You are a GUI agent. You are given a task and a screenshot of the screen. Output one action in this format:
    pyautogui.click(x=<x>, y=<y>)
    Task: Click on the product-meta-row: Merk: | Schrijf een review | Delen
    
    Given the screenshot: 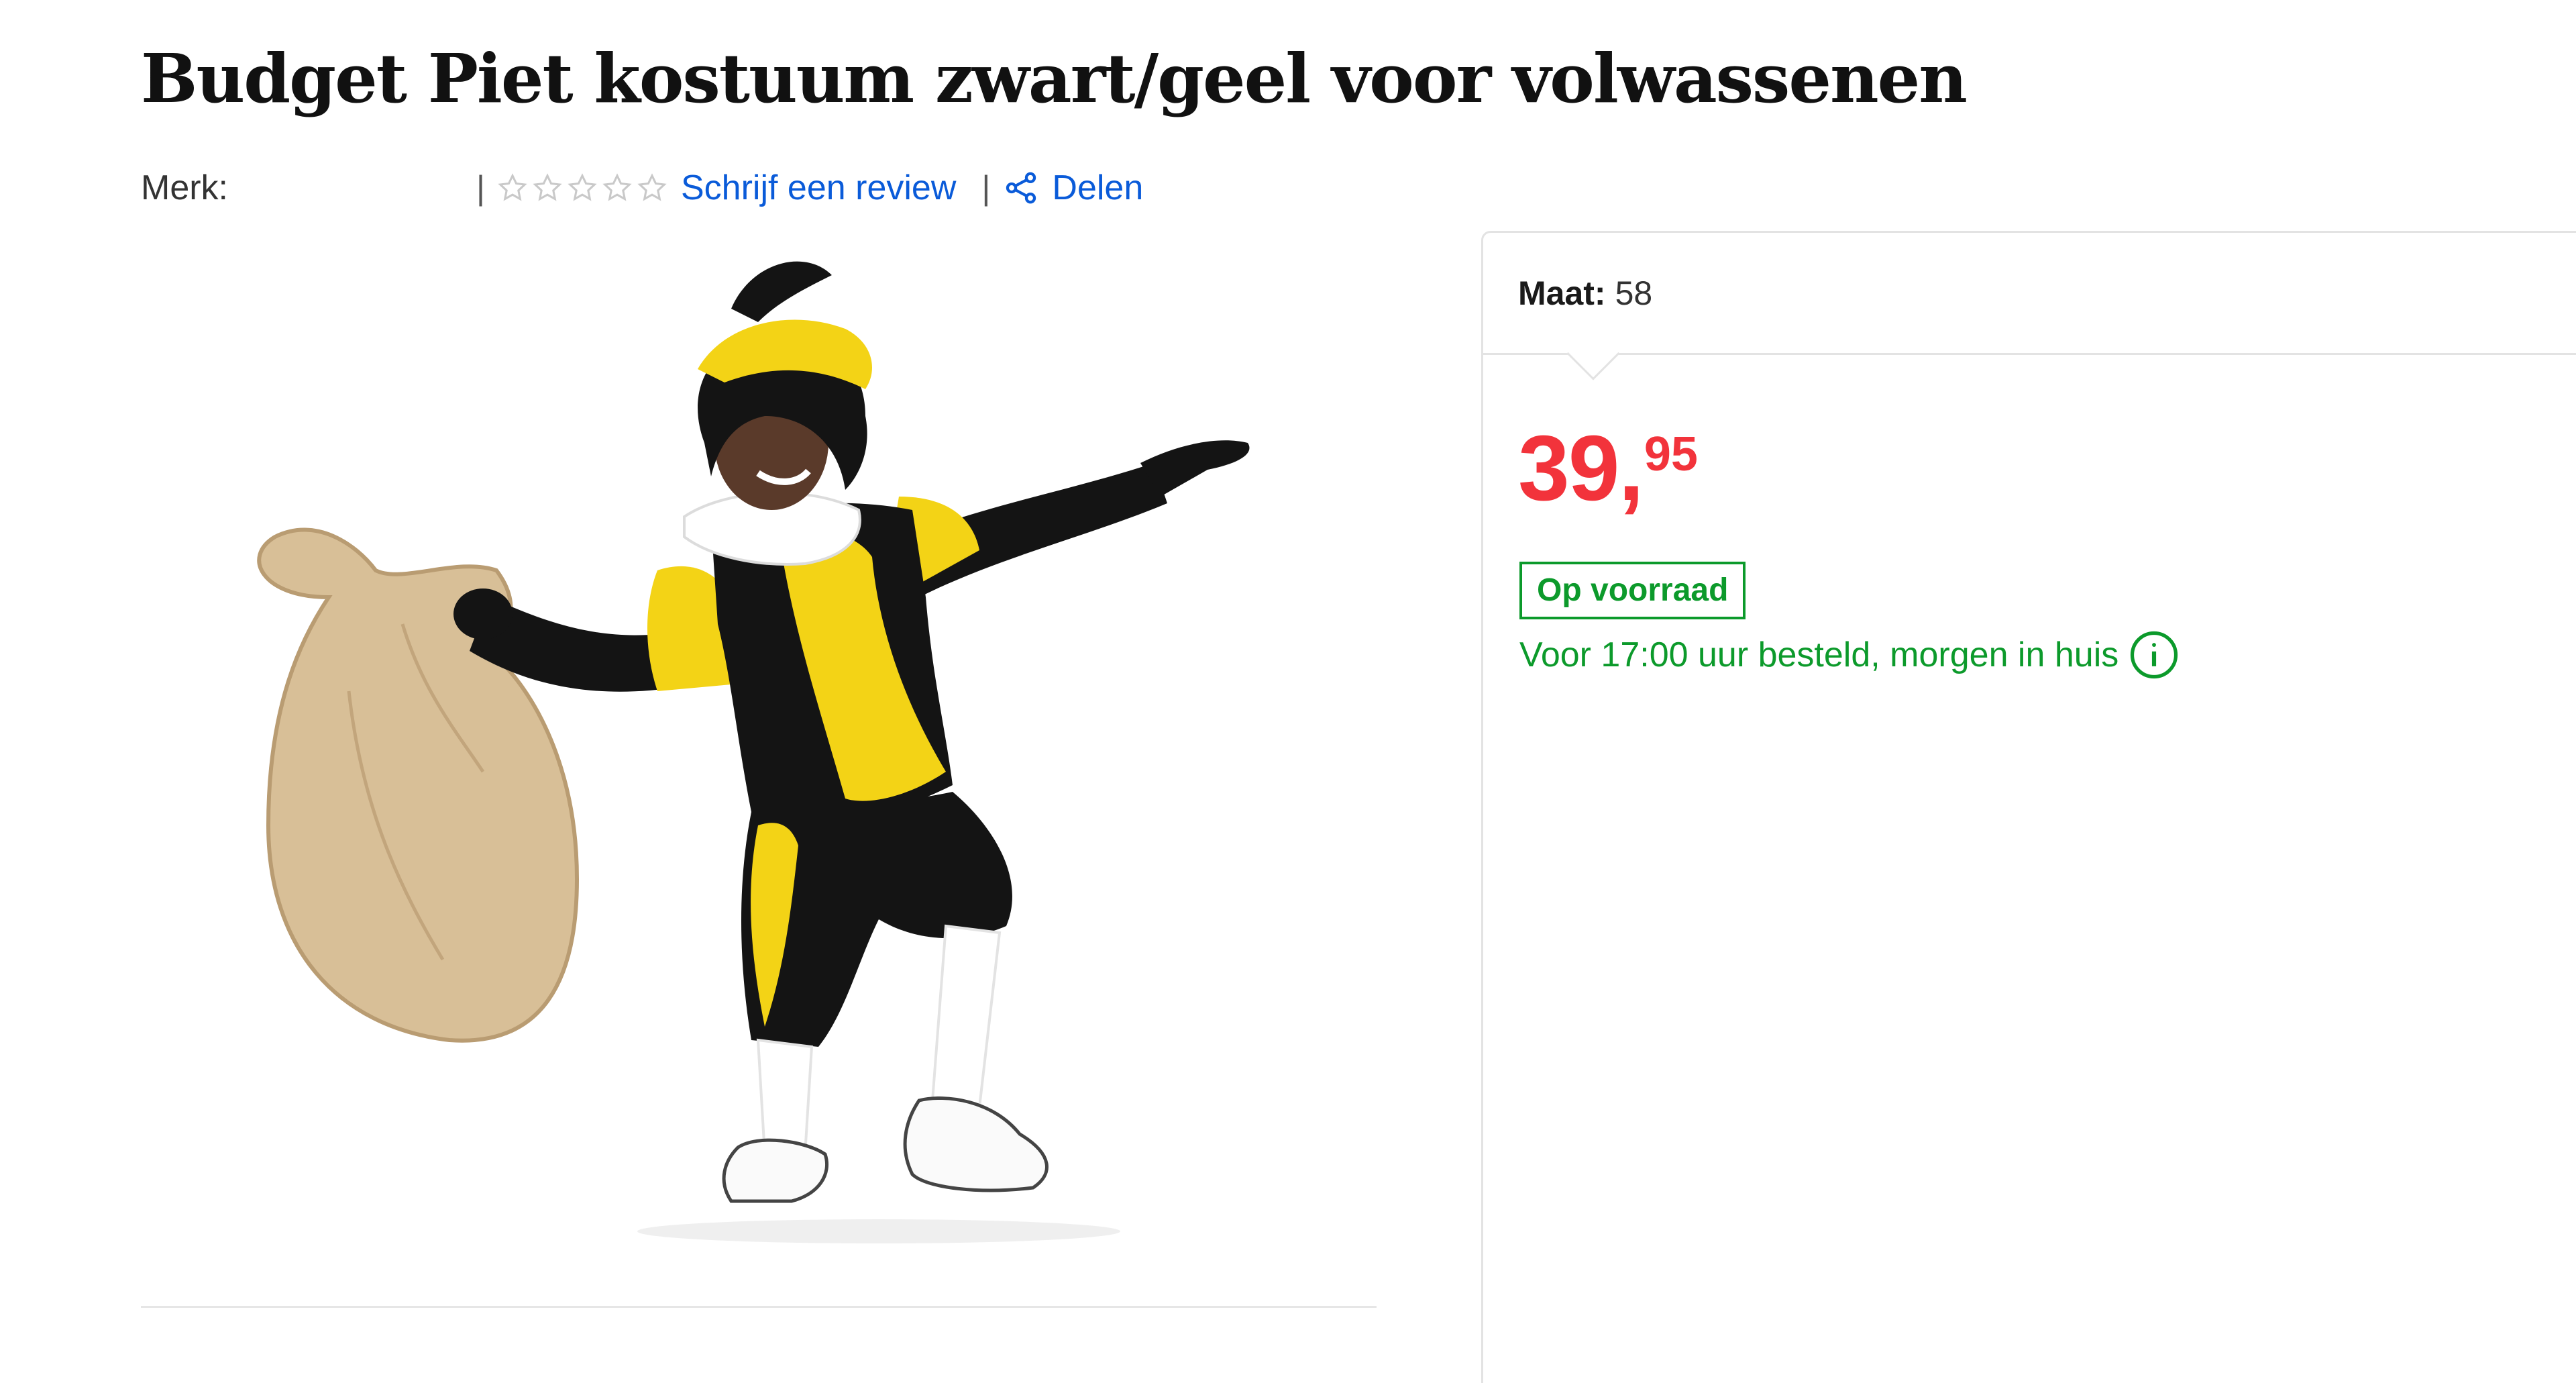 What is the action you would take?
    pyautogui.click(x=642, y=187)
    